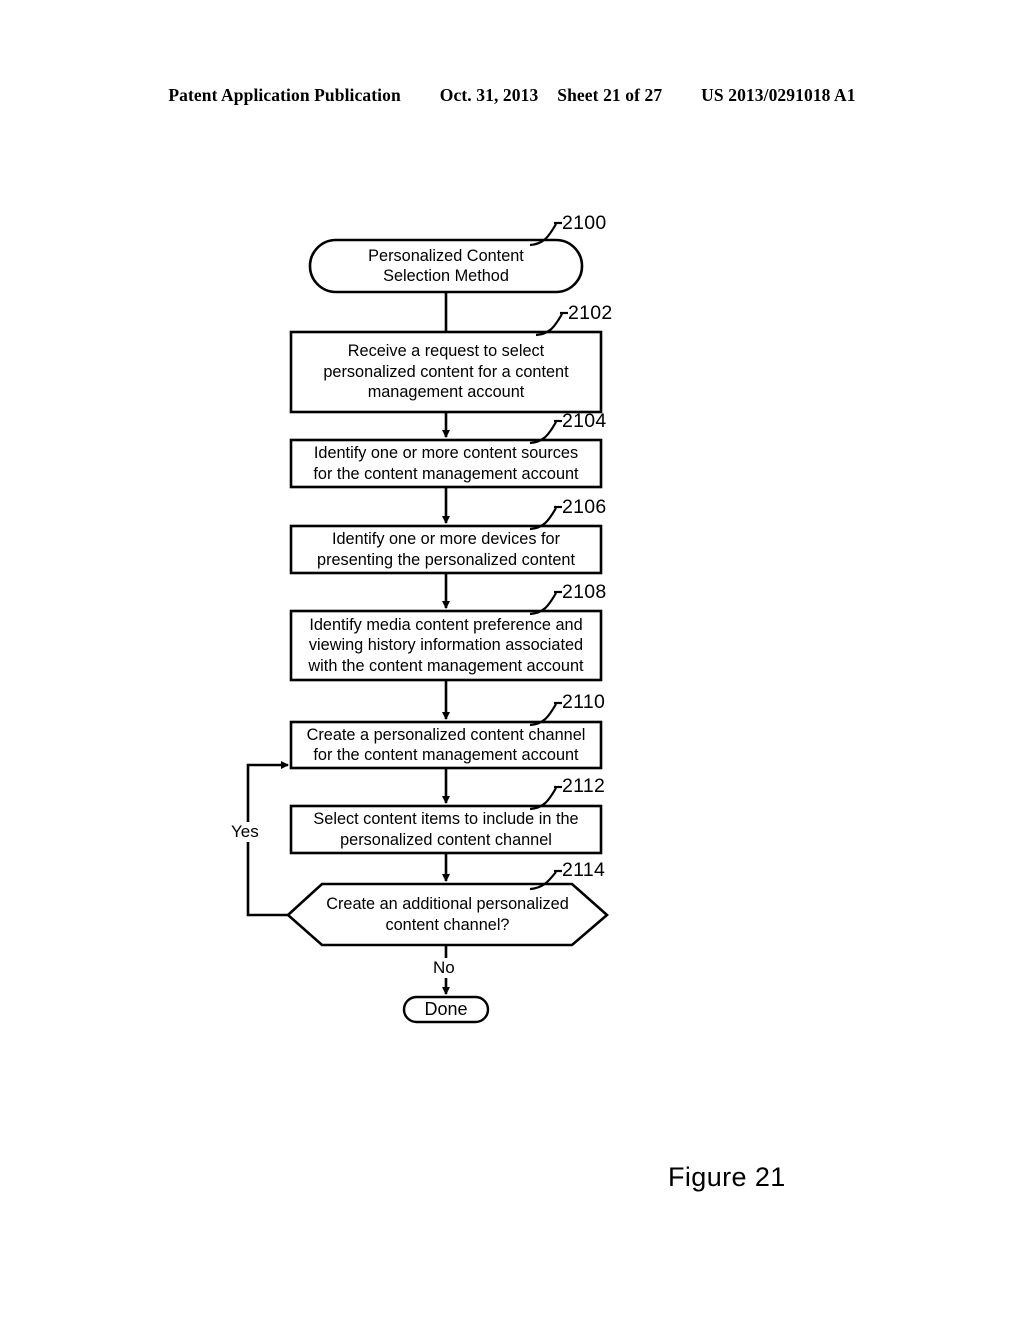 This screenshot has height=1320, width=1024. Describe the element at coordinates (584, 702) in the screenshot. I see `ref-number-2110: 2110` at that location.